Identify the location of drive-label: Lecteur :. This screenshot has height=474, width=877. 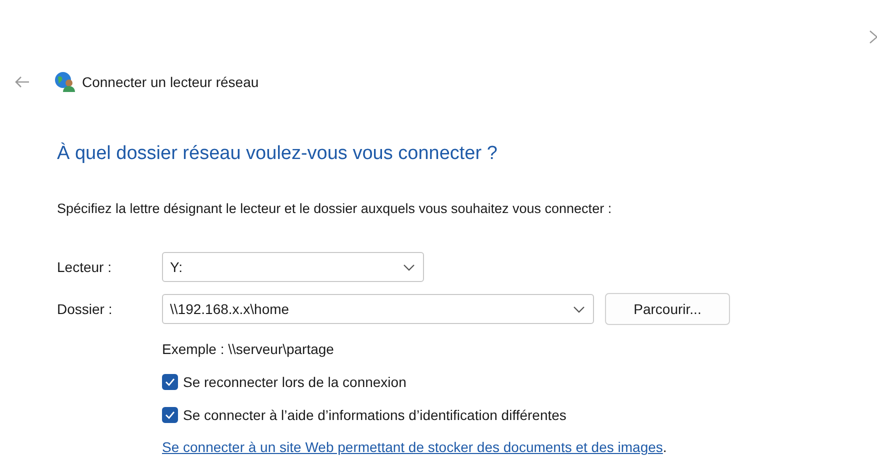
(84, 267).